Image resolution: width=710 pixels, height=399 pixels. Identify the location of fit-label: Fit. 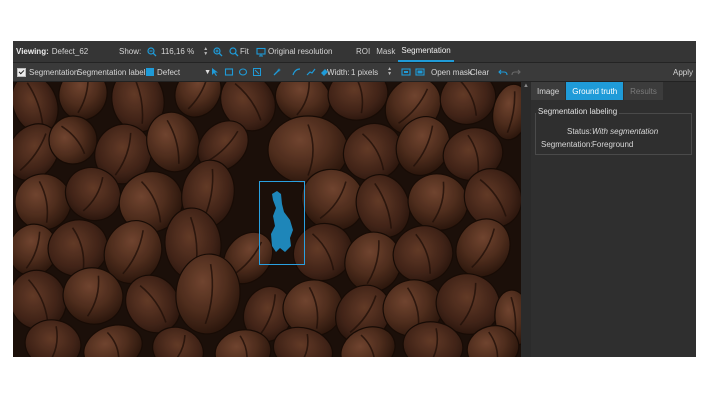
(244, 51).